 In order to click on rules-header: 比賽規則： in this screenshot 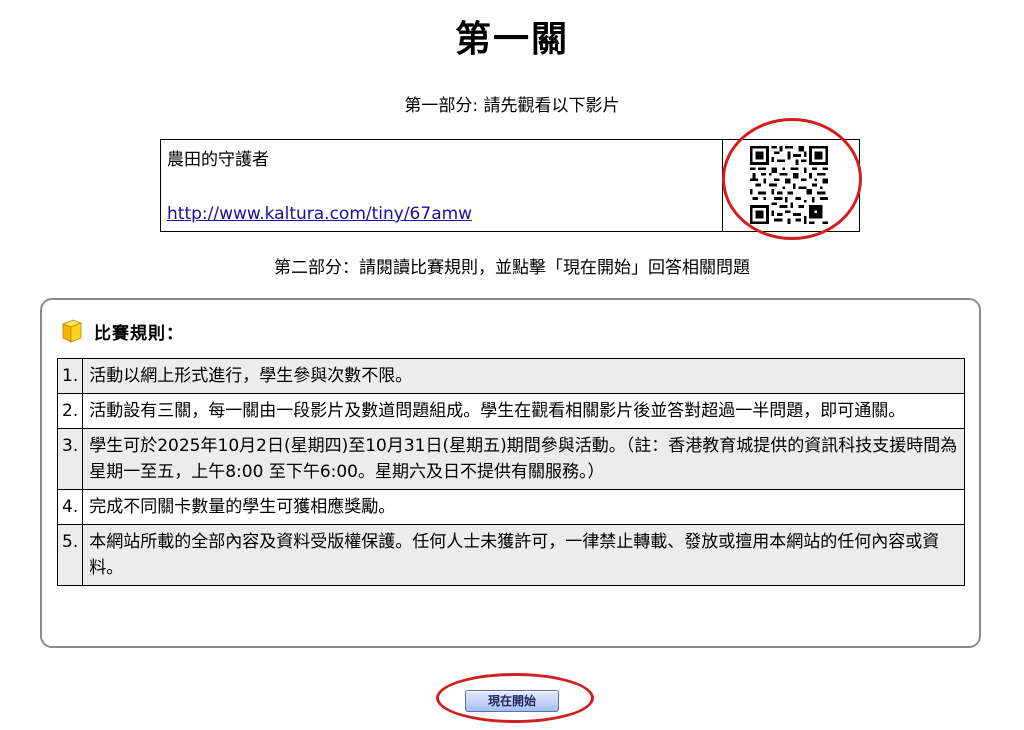, I will do `click(122, 331)`.